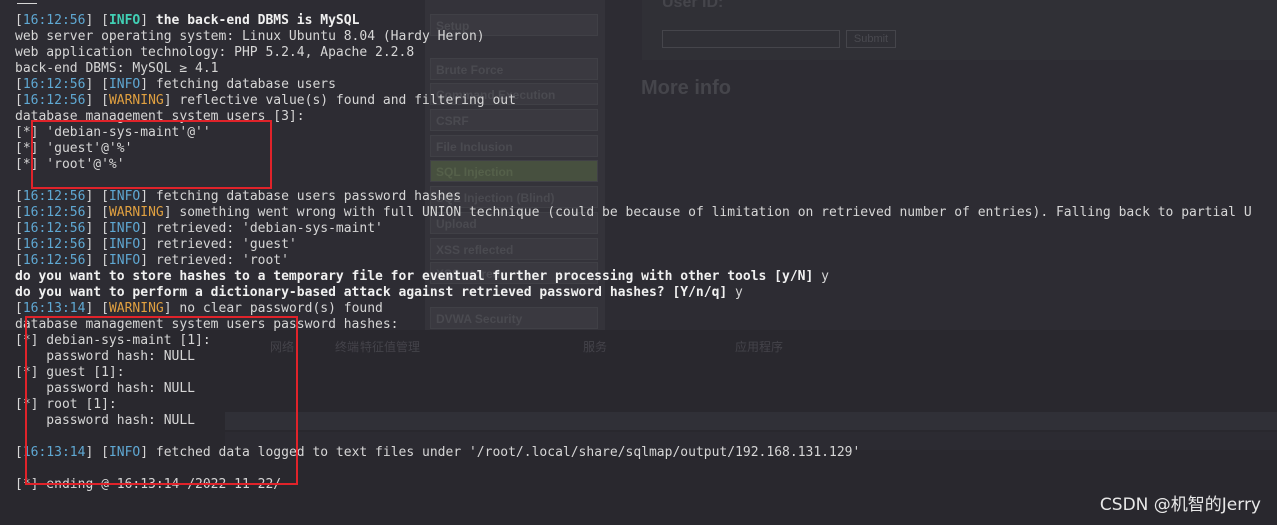  Describe the element at coordinates (161, 400) in the screenshot. I see `highlight-hashes-box` at that location.